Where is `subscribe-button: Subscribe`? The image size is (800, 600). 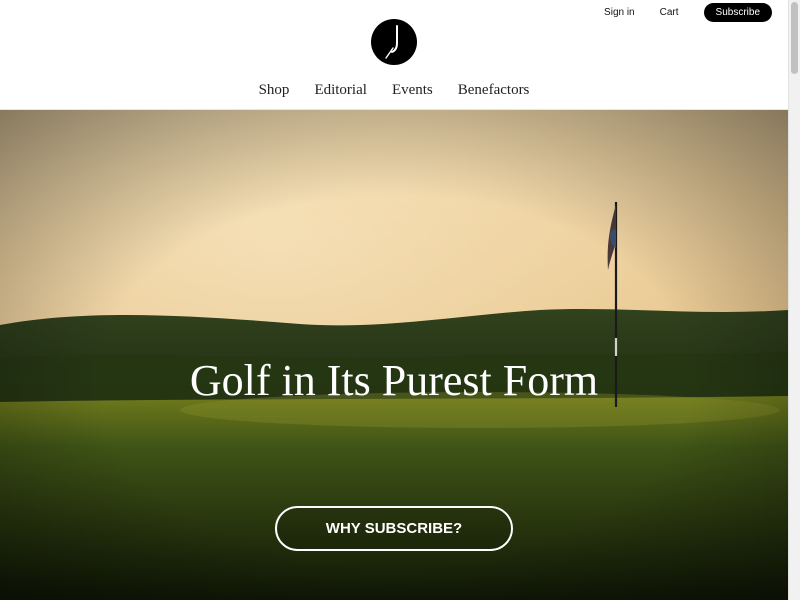
subscribe-button: Subscribe is located at coordinates (737, 12).